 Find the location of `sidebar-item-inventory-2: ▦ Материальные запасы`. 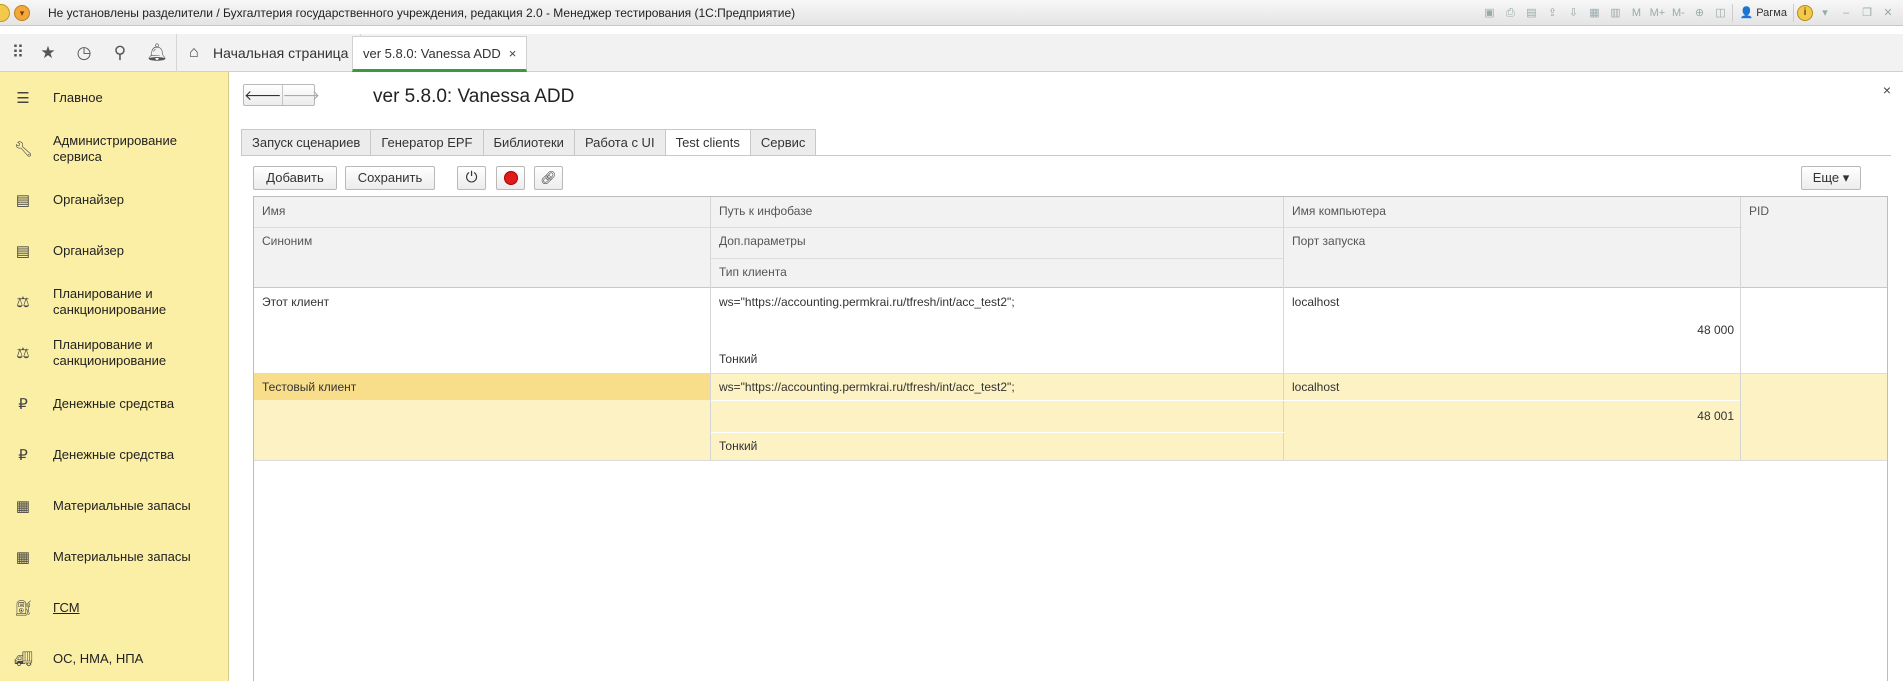

sidebar-item-inventory-2: ▦ Материальные запасы is located at coordinates (114, 556).